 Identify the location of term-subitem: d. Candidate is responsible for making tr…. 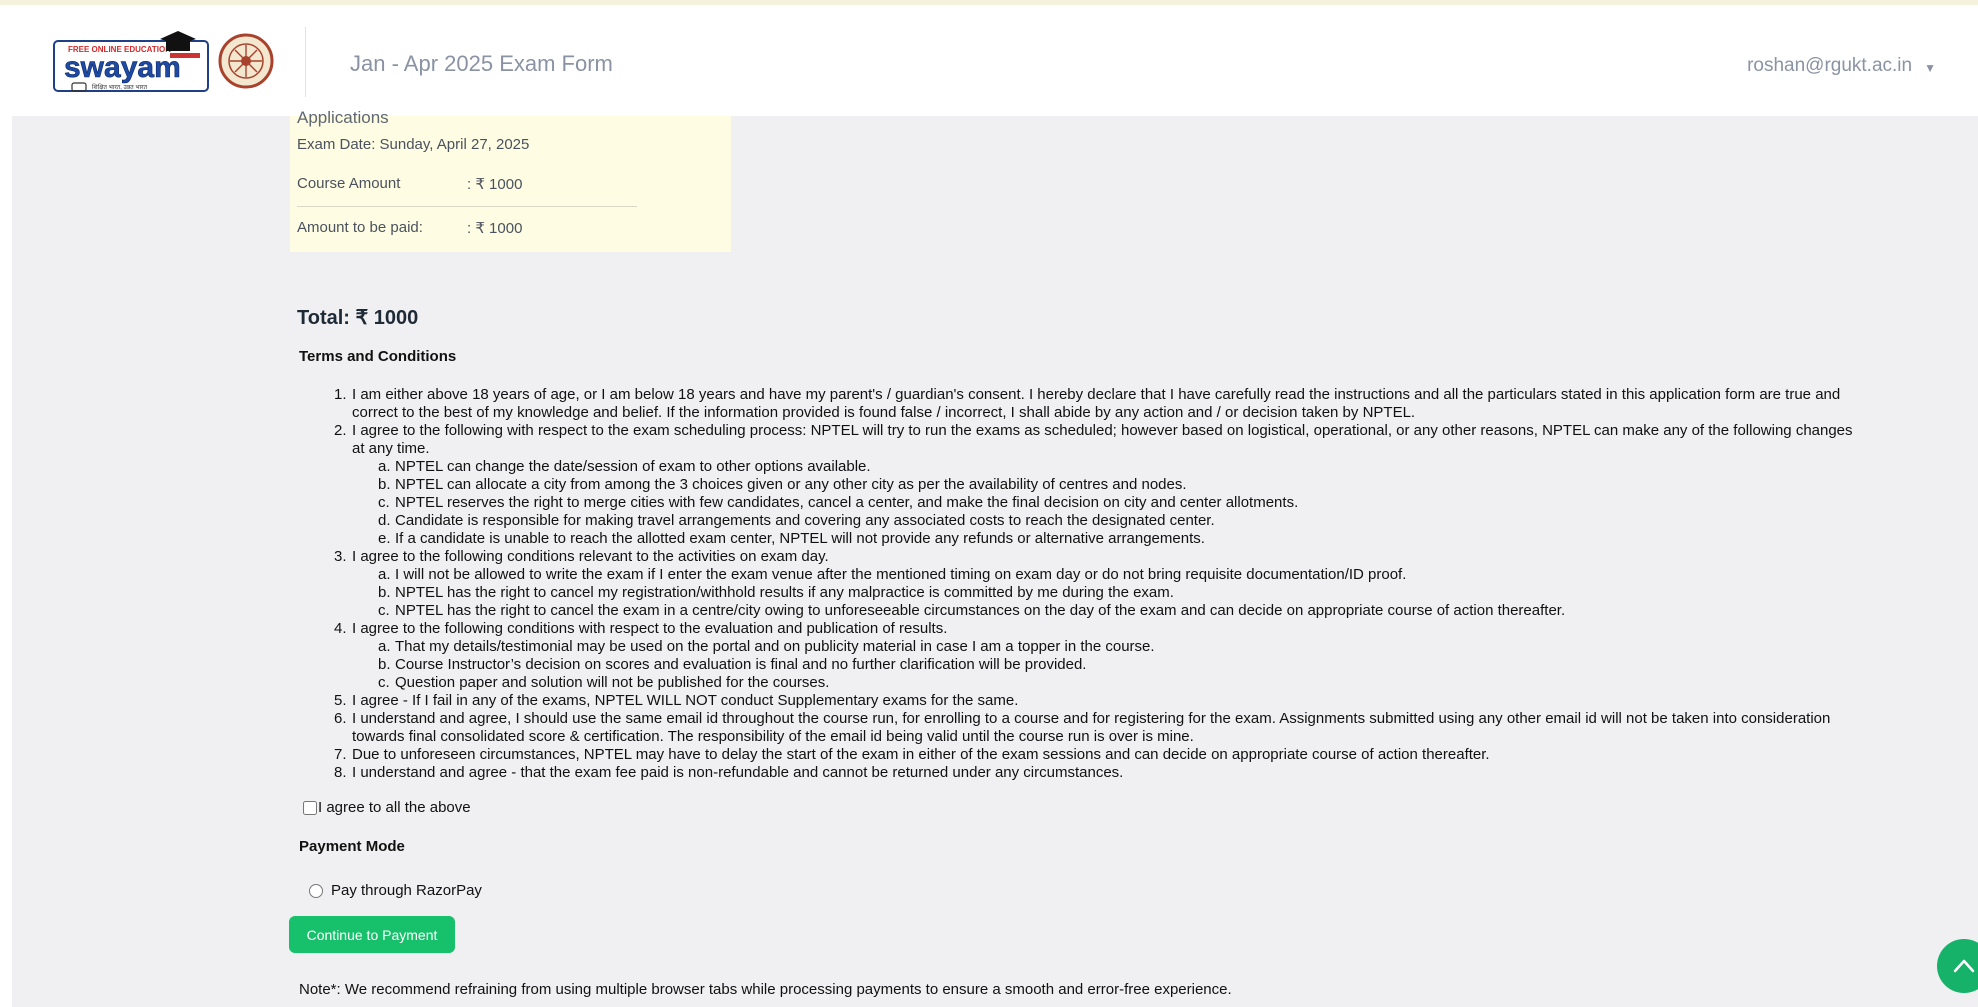
(1160, 521).